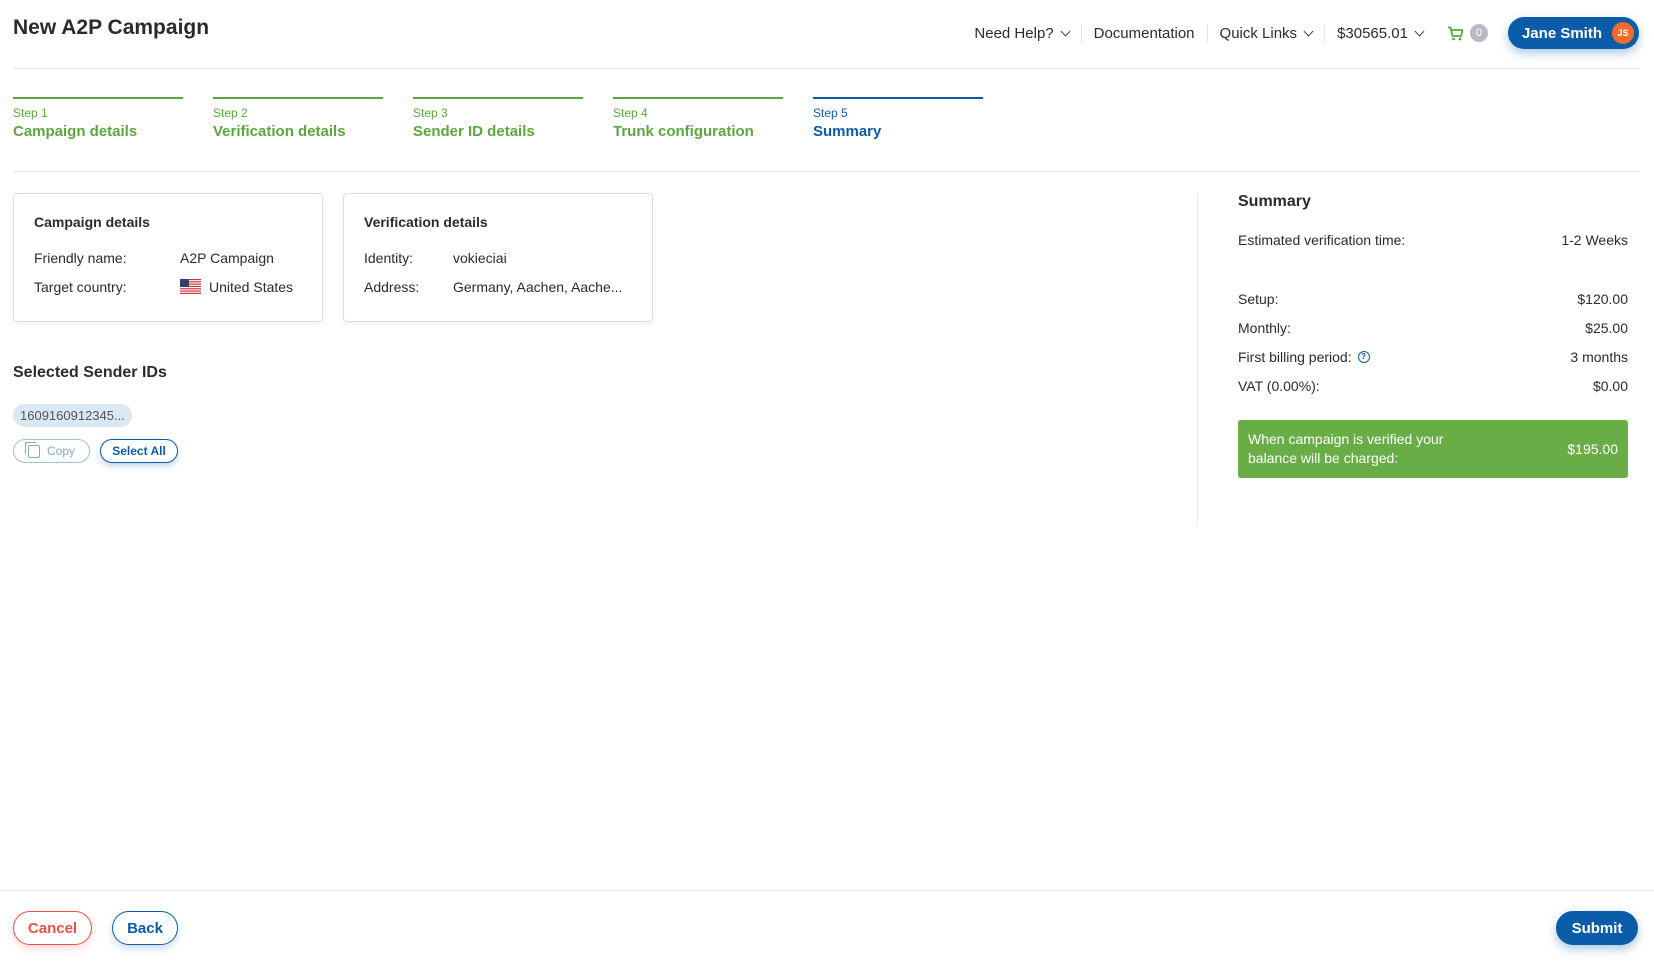 The image size is (1654, 961). I want to click on step-number: Step 4, so click(630, 113).